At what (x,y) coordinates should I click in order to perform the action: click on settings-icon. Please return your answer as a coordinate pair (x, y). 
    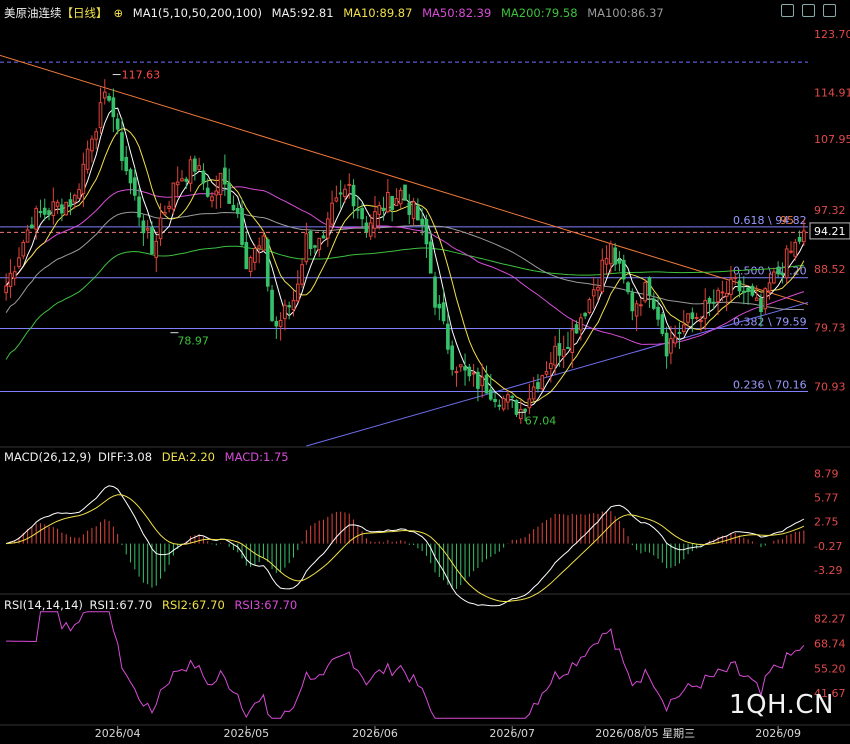
    Looking at the image, I should click on (787, 10).